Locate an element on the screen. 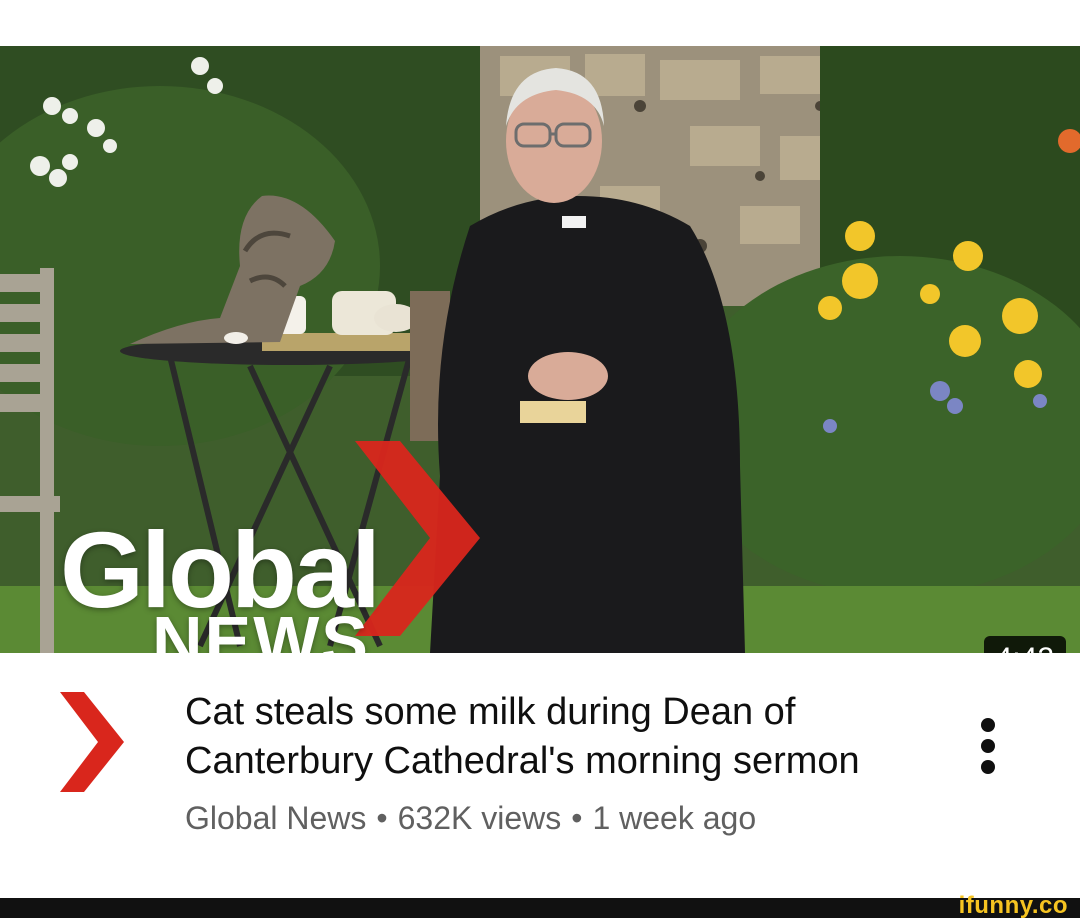  video-meta: Global News • 632K views • 1 week ago is located at coordinates (470, 818).